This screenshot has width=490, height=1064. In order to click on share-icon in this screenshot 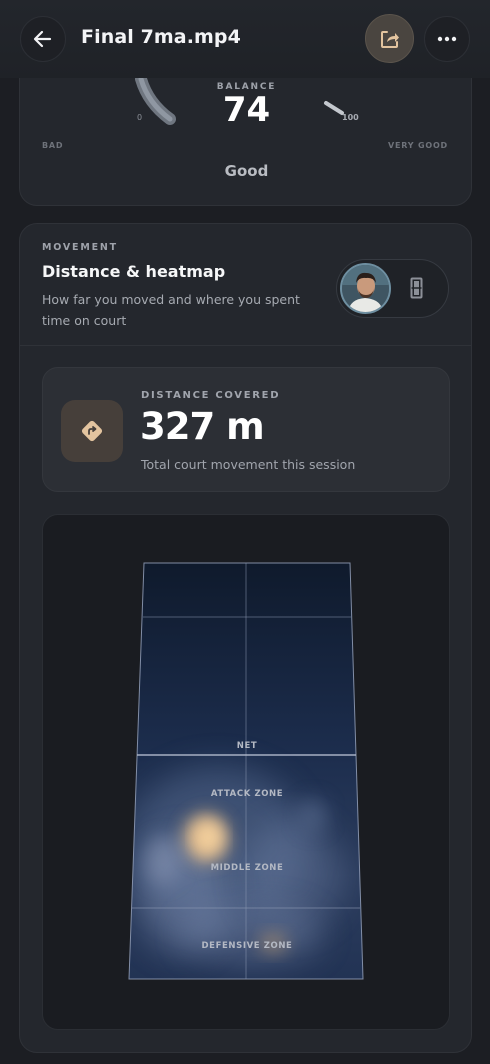, I will do `click(389, 39)`.